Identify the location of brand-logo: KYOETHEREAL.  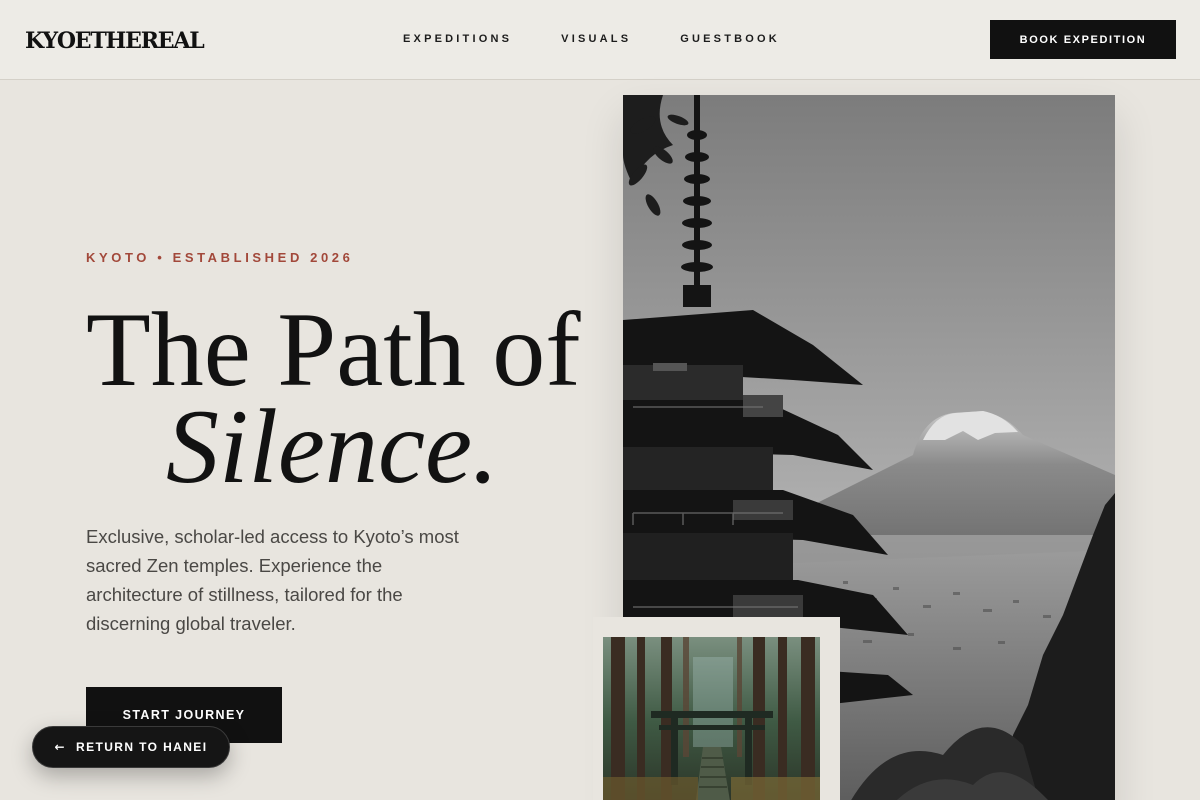
(115, 41).